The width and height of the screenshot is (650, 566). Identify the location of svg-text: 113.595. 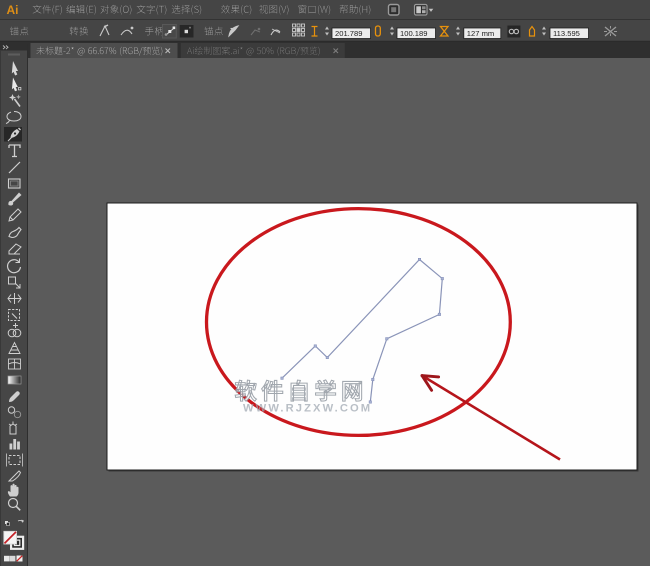
(566, 33).